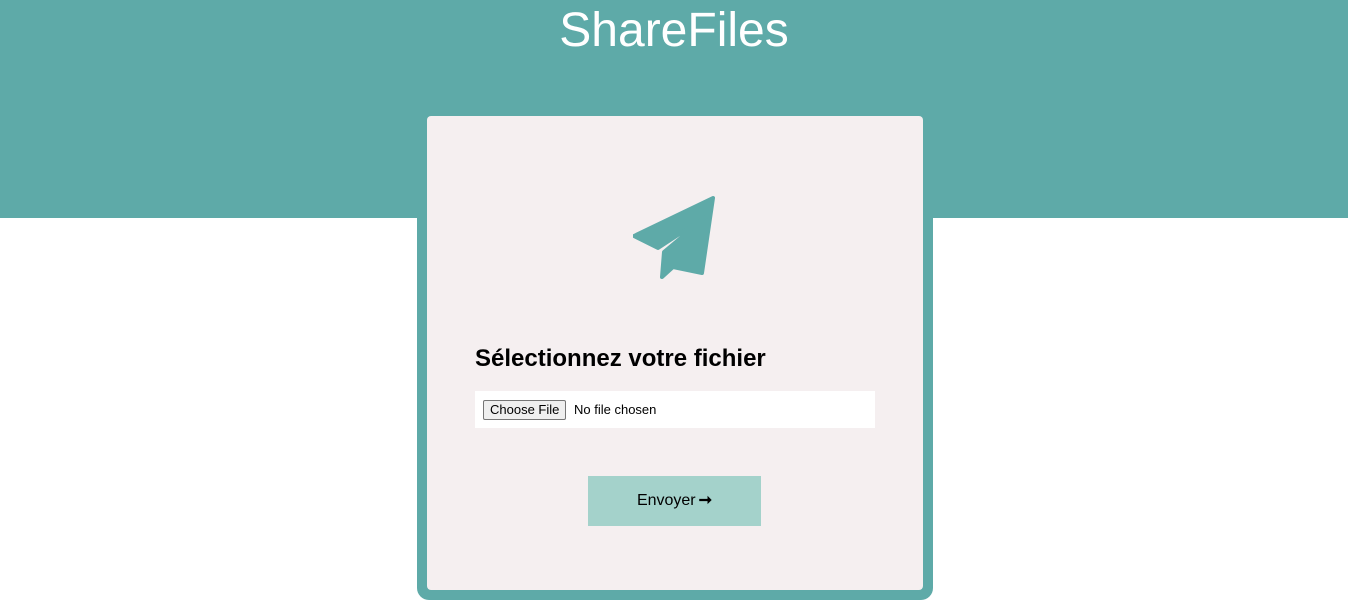 The image size is (1348, 600). Describe the element at coordinates (666, 500) in the screenshot. I see `send-button-label: Envoyer` at that location.